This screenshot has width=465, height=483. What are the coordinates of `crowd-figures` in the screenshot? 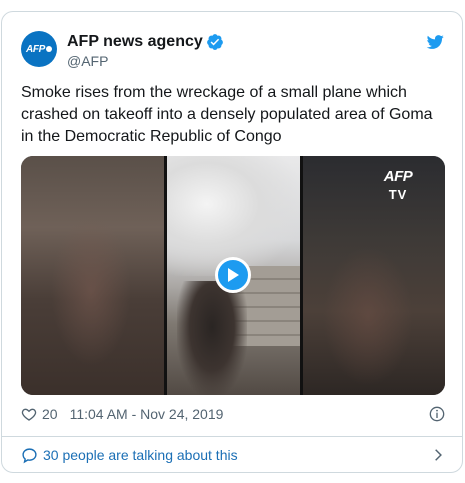 It's located at (212, 338).